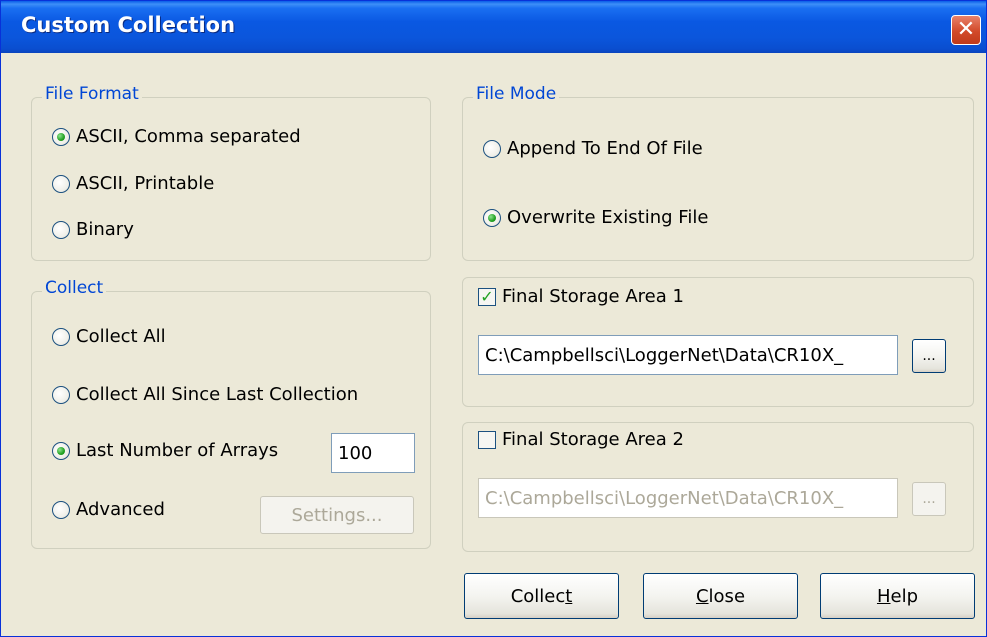  I want to click on final-storage-1-path-input: C:\Campbellsci\LoggerNet\Data\CR10X_, so click(688, 355).